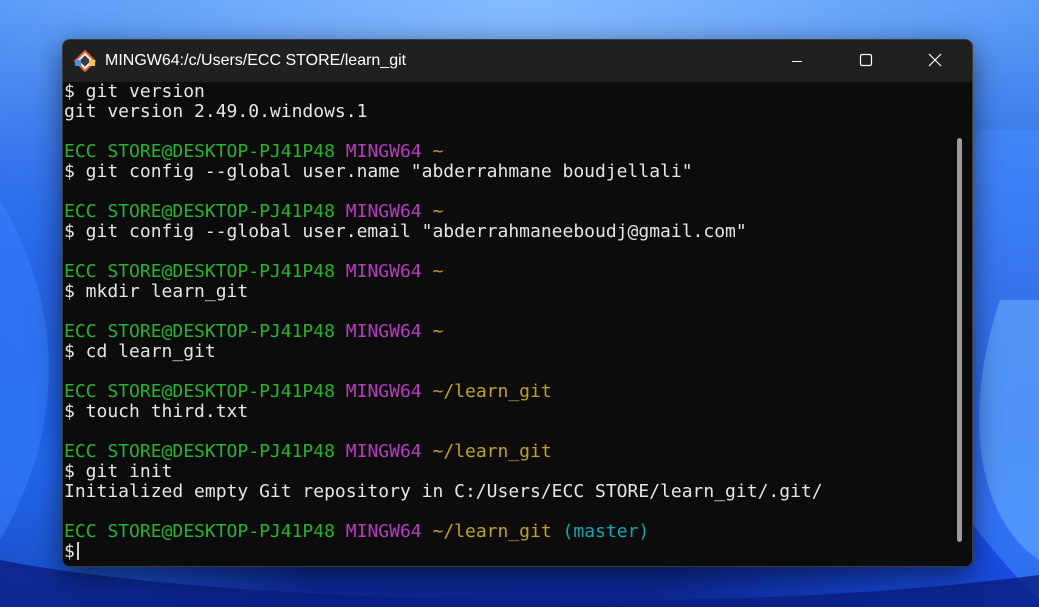  What do you see at coordinates (118, 471) in the screenshot?
I see `terminal-text-segment: $ git init` at bounding box center [118, 471].